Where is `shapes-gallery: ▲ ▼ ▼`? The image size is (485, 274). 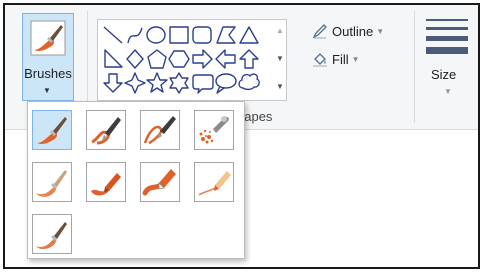 shapes-gallery: ▲ ▼ ▼ is located at coordinates (192, 60).